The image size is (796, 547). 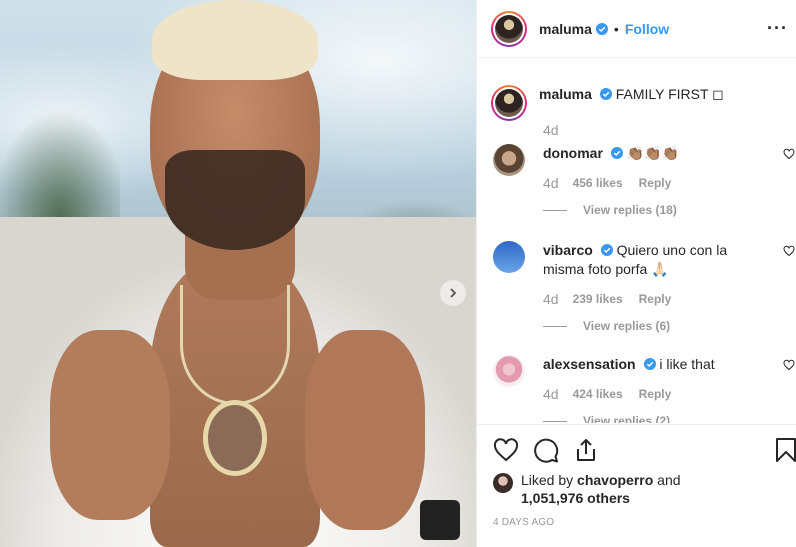 I want to click on liked-by: Liked by chavoperro and 1,051,976 others, so click(x=587, y=489).